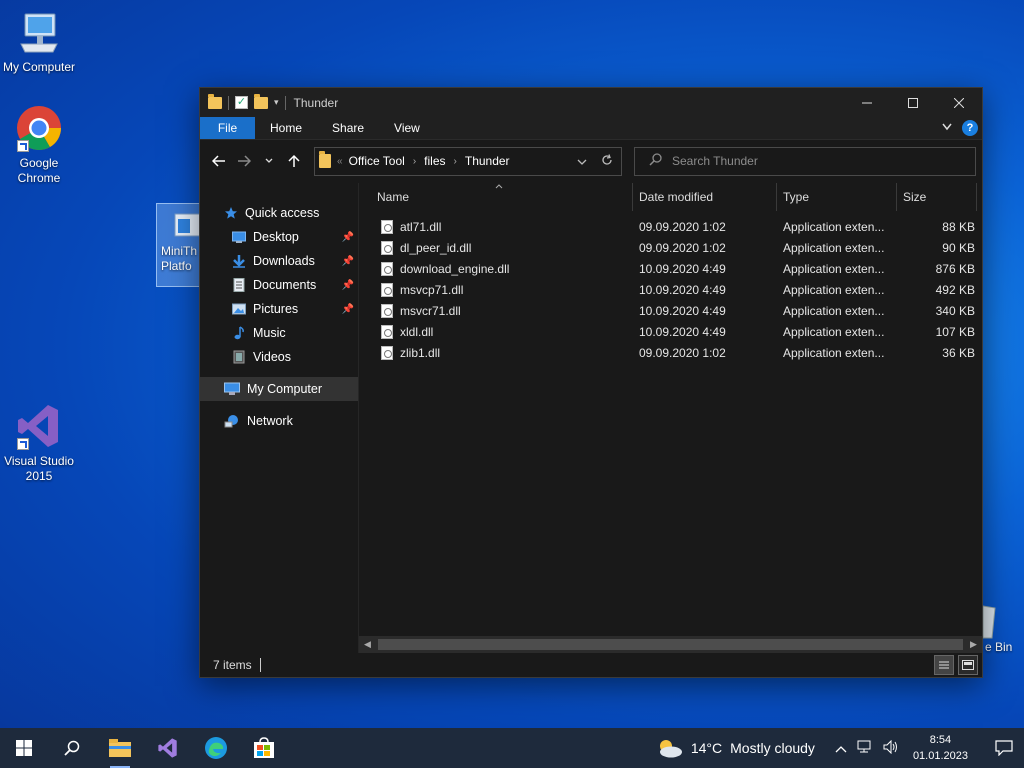 The height and width of the screenshot is (768, 1024). What do you see at coordinates (990, 622) in the screenshot?
I see `recycle-bin-icon` at bounding box center [990, 622].